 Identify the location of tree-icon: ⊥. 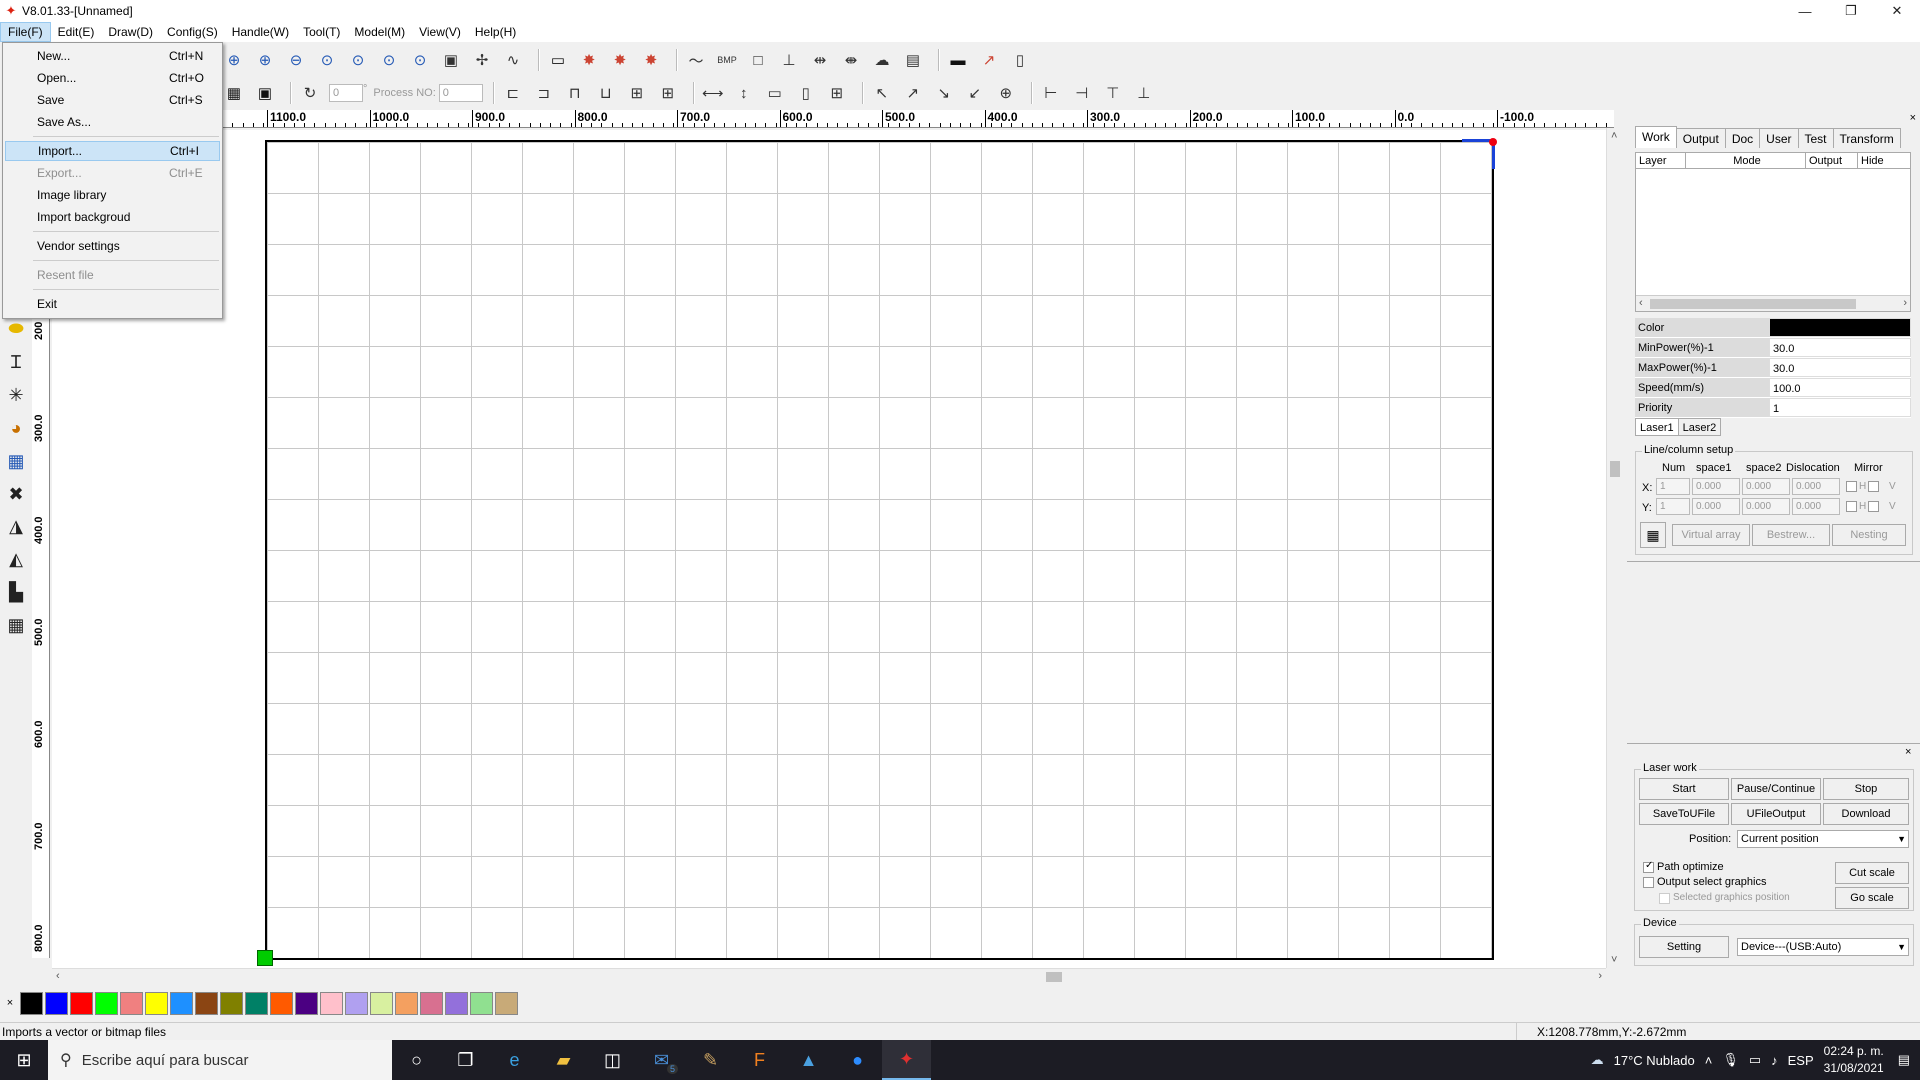
(789, 60).